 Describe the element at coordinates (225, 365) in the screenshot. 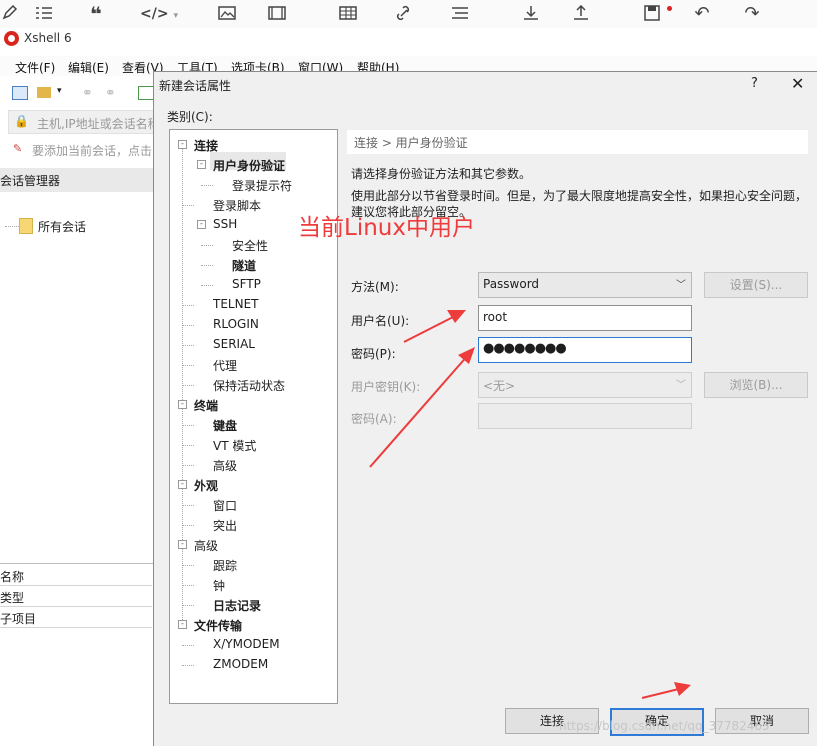

I see `tree-item: 代理` at that location.